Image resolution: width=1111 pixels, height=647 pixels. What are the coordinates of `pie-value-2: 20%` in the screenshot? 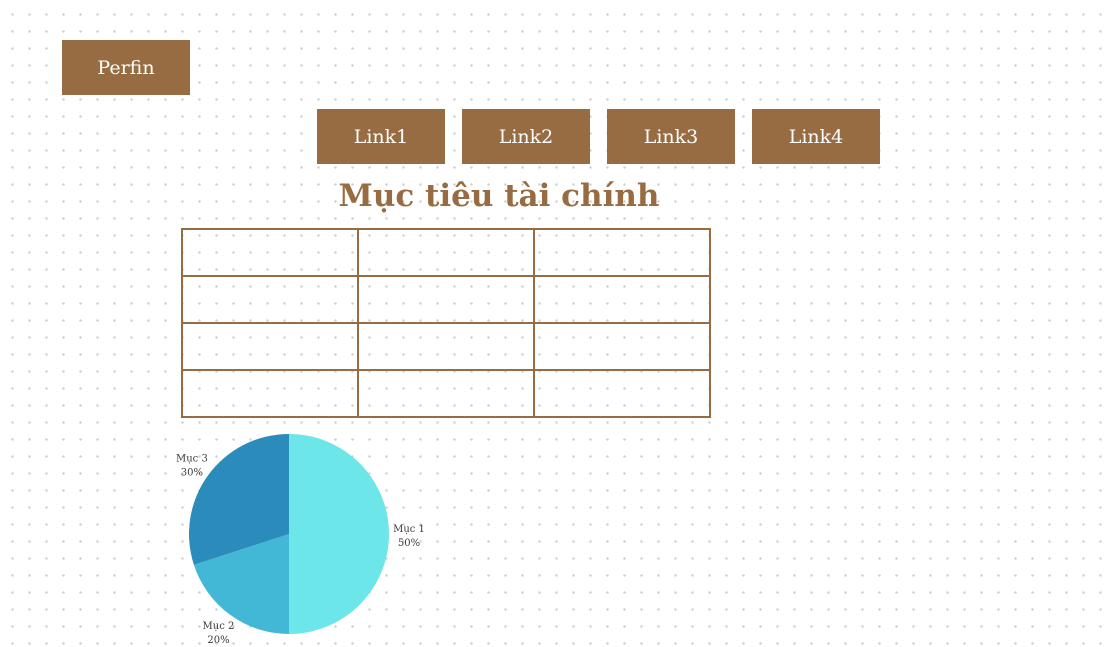 It's located at (218, 640).